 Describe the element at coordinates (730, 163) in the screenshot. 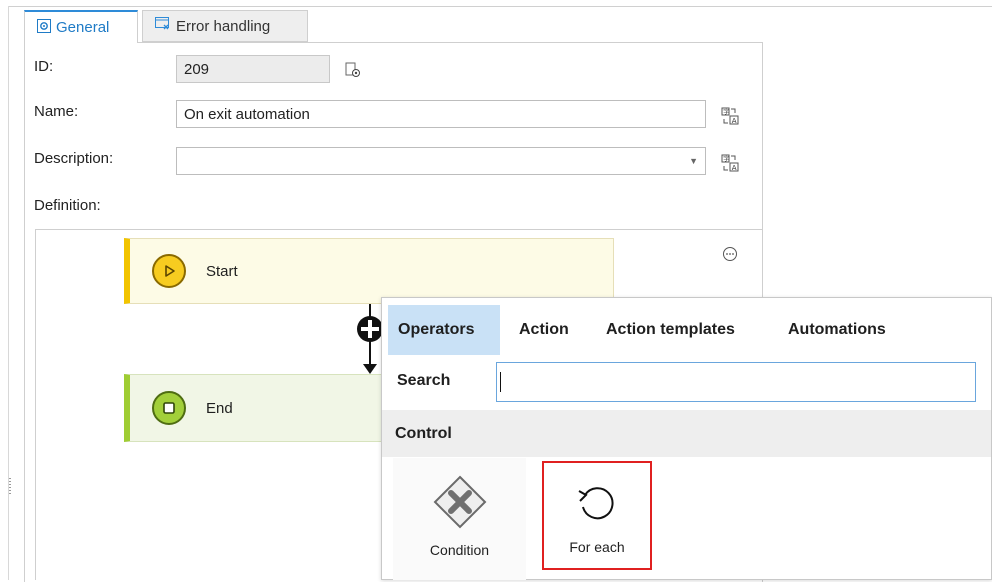

I see `translate-description-icon: 字A` at that location.